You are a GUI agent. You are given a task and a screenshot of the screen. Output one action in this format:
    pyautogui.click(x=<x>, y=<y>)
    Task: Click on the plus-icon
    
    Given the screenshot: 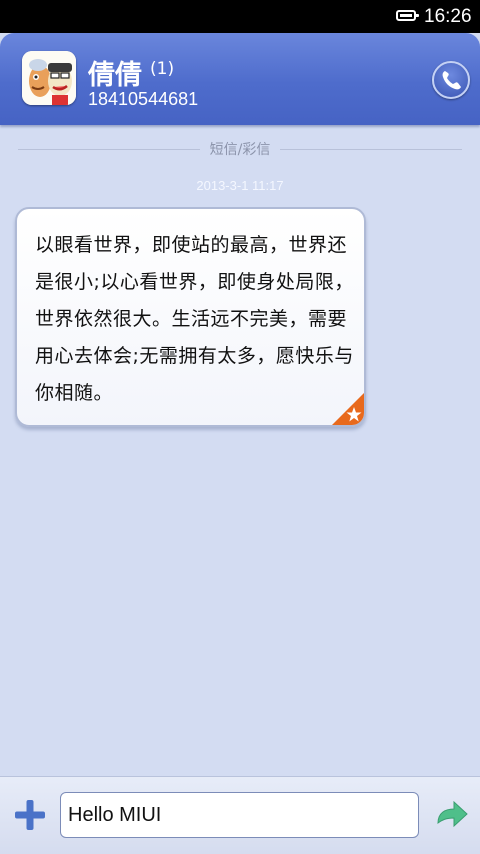 What is the action you would take?
    pyautogui.click(x=30, y=815)
    